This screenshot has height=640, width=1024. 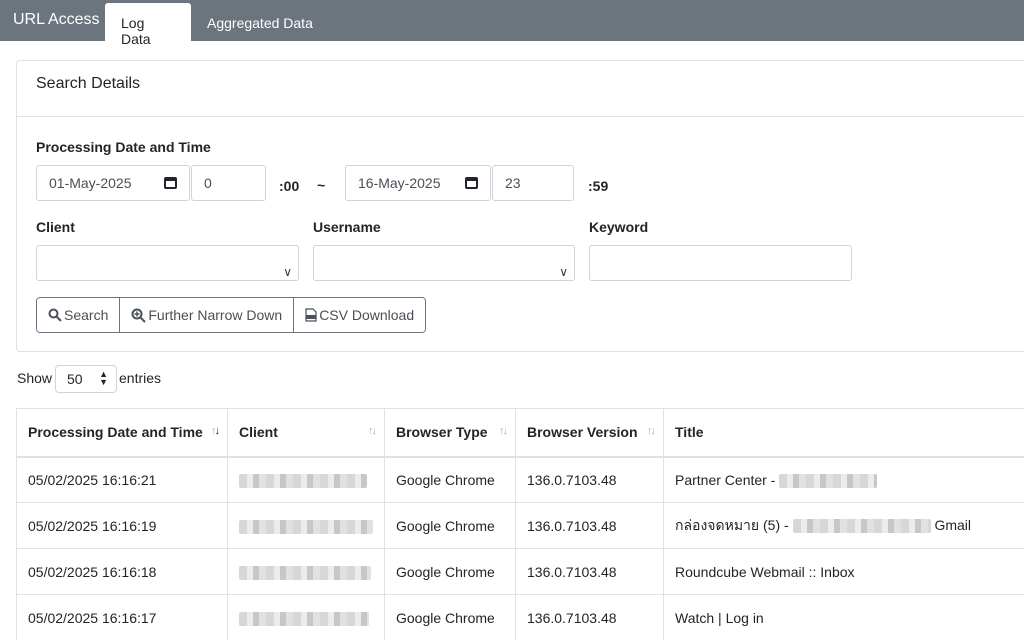 What do you see at coordinates (148, 25) in the screenshot?
I see `tab-log-data: Log Data` at bounding box center [148, 25].